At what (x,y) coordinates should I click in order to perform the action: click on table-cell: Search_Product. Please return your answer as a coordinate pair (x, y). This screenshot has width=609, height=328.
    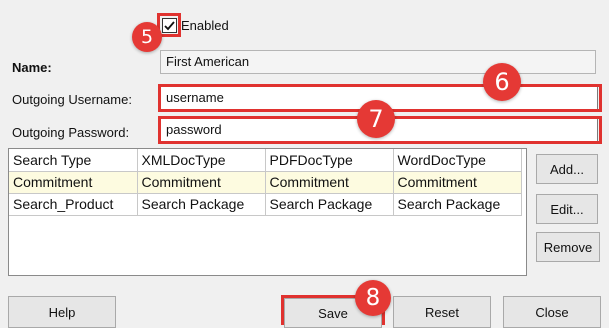
    Looking at the image, I should click on (73, 204).